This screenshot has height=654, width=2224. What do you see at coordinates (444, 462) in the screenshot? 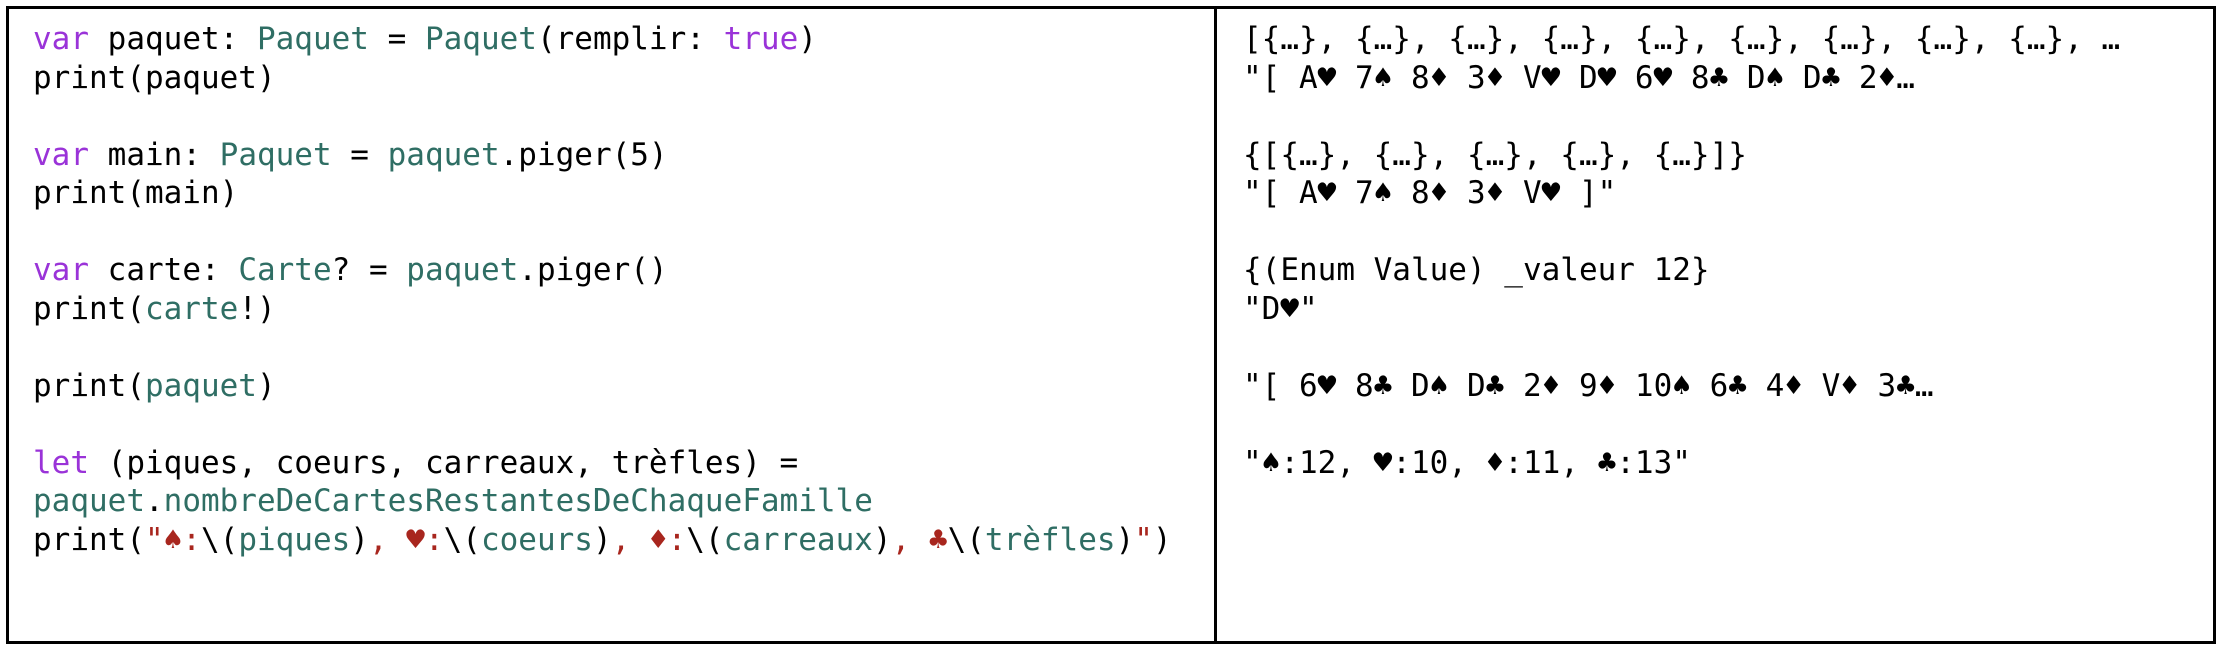
I see `code-token: (piques, coeurs, carreaux, trèfles) =` at bounding box center [444, 462].